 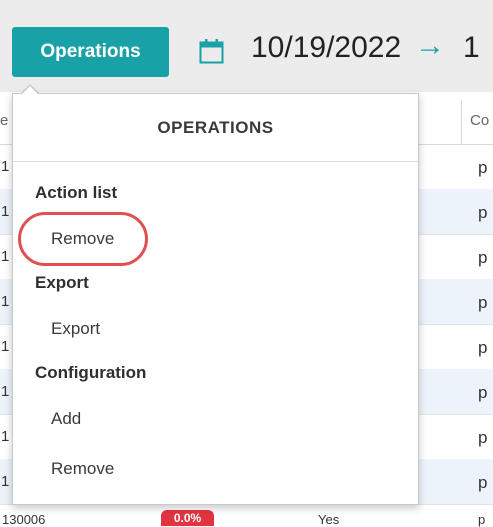 I want to click on operations-button: Operations, so click(x=90, y=52).